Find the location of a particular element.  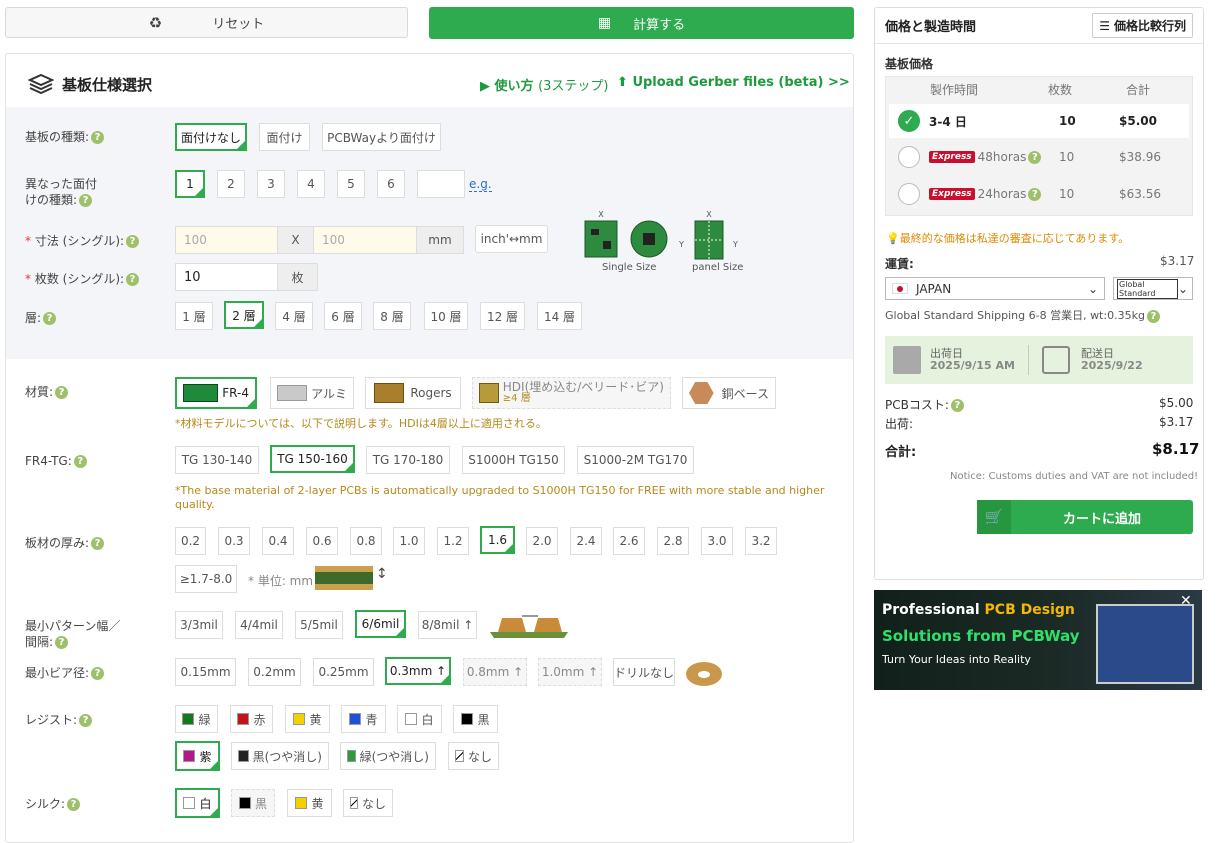

height-input: 100 is located at coordinates (365, 240).